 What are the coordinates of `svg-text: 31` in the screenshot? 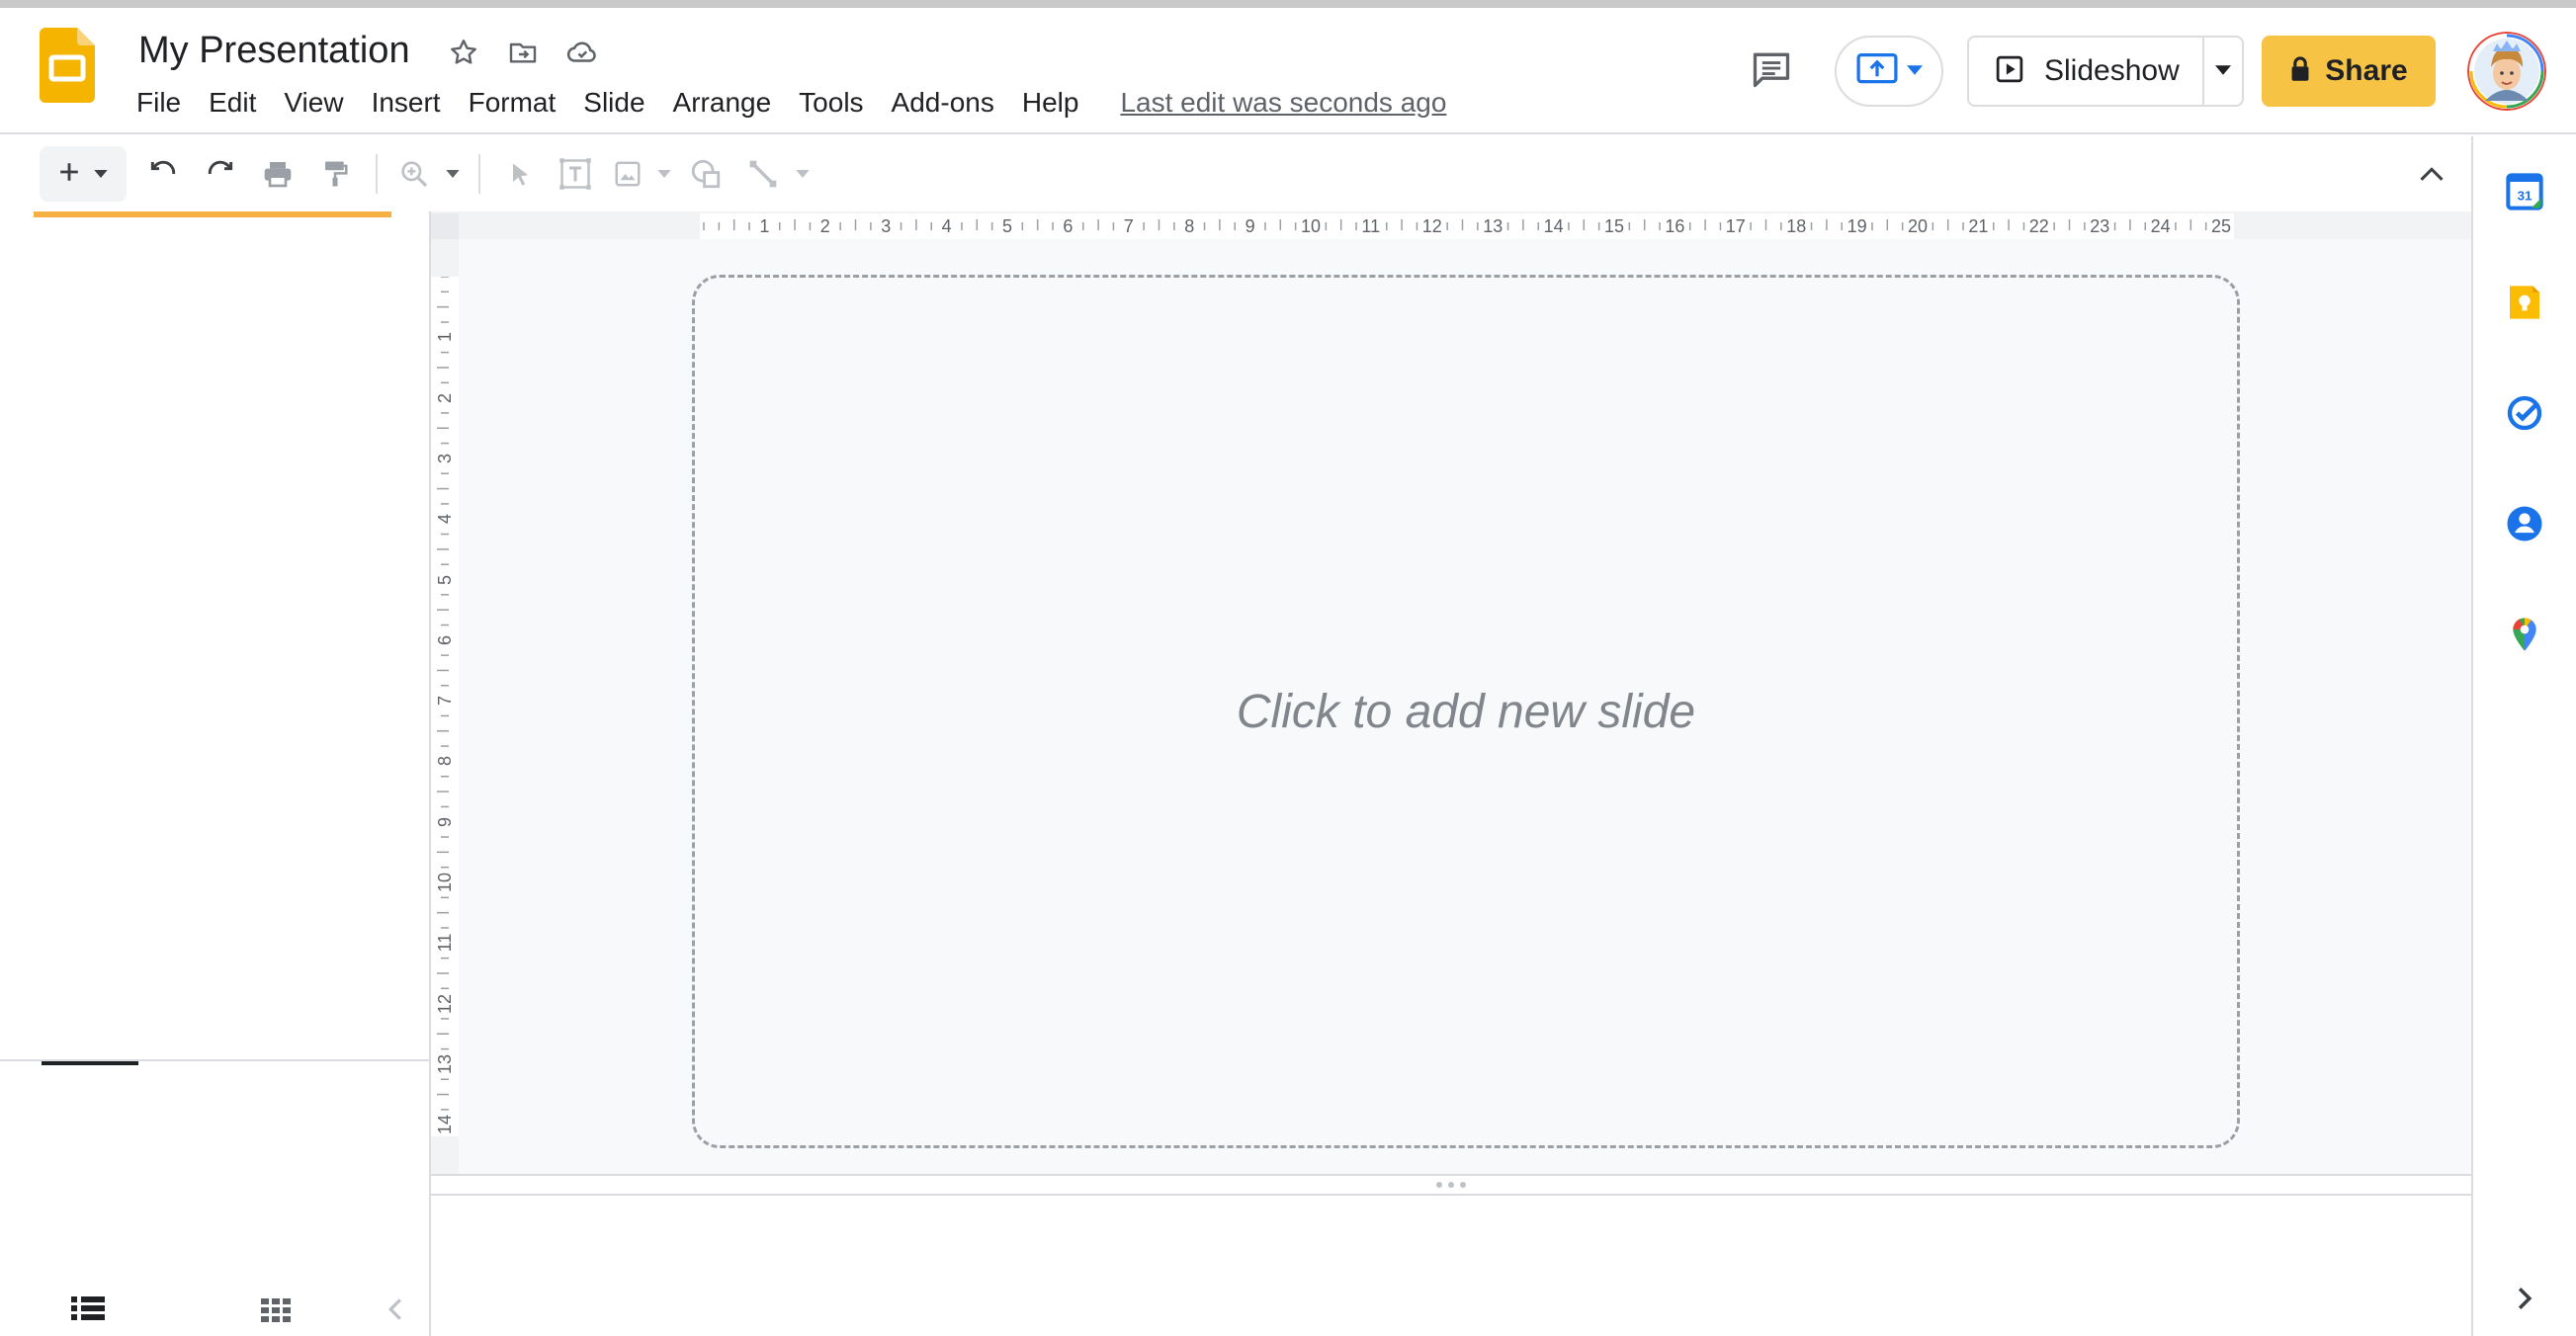 It's located at (2525, 196).